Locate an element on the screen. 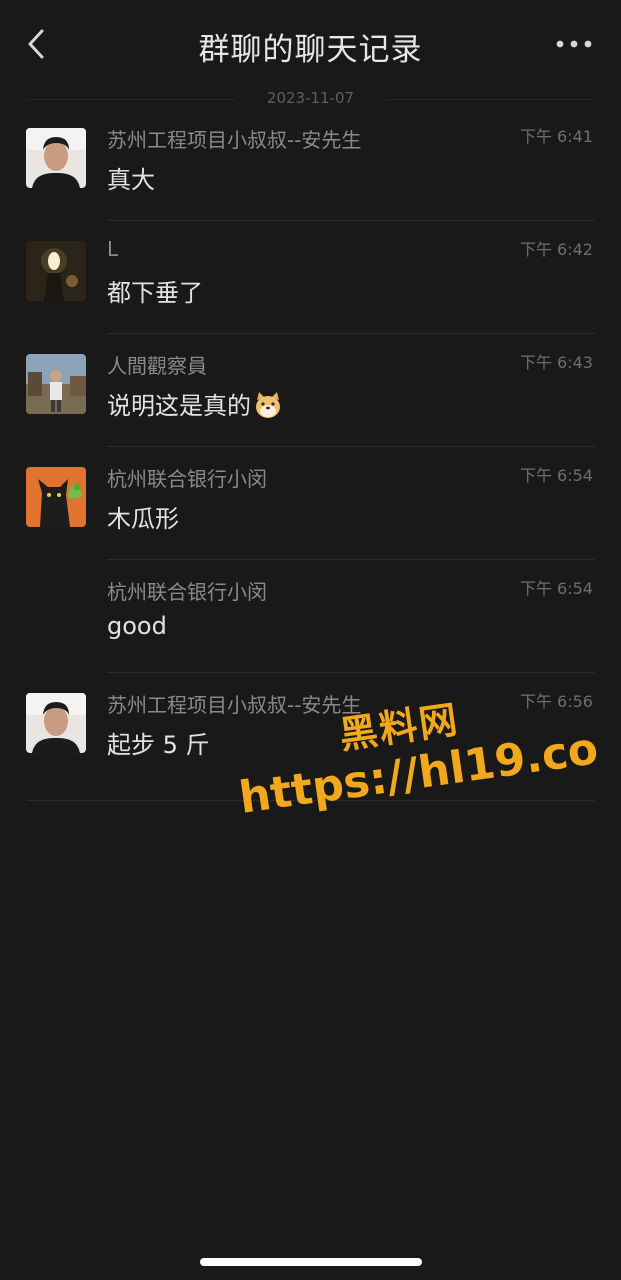 This screenshot has height=1280, width=621. date-label: 2023-11-07 is located at coordinates (310, 98).